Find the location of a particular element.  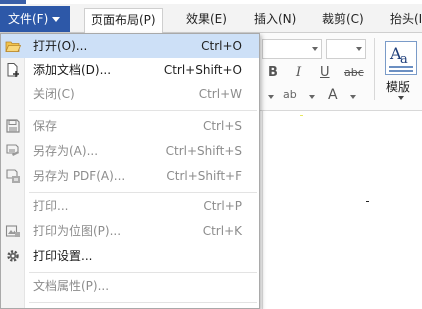

menu-item-add-document: 添加文档(D)... Ctrl+Shift+O is located at coordinates (130, 70).